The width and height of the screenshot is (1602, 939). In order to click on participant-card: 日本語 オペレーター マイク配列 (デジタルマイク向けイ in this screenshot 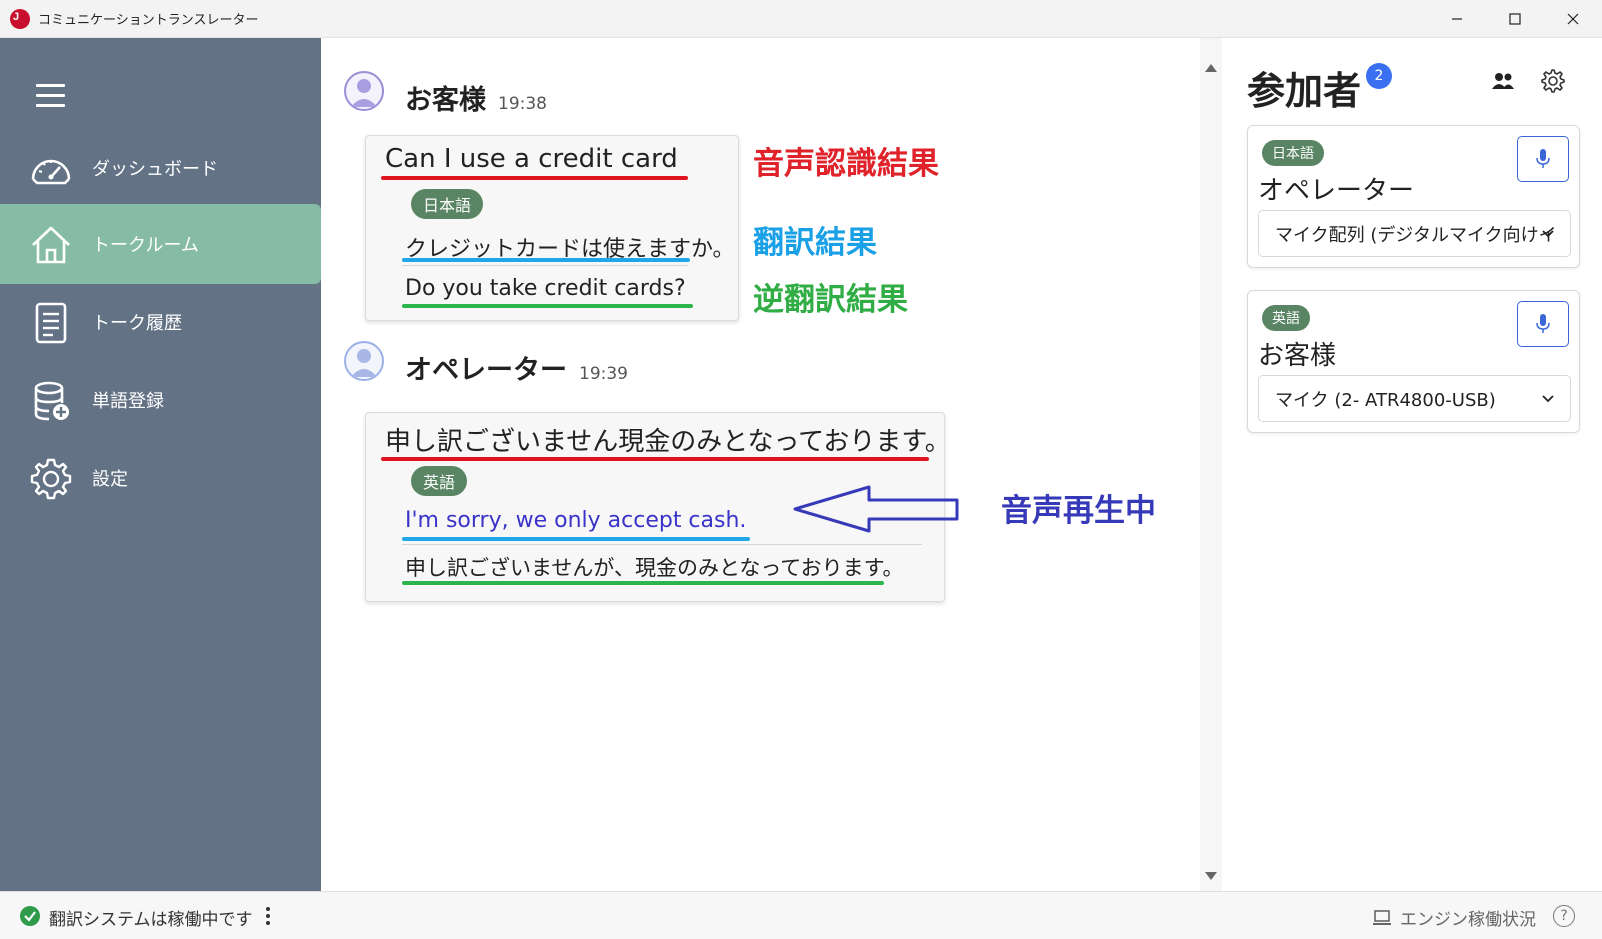, I will do `click(1413, 196)`.